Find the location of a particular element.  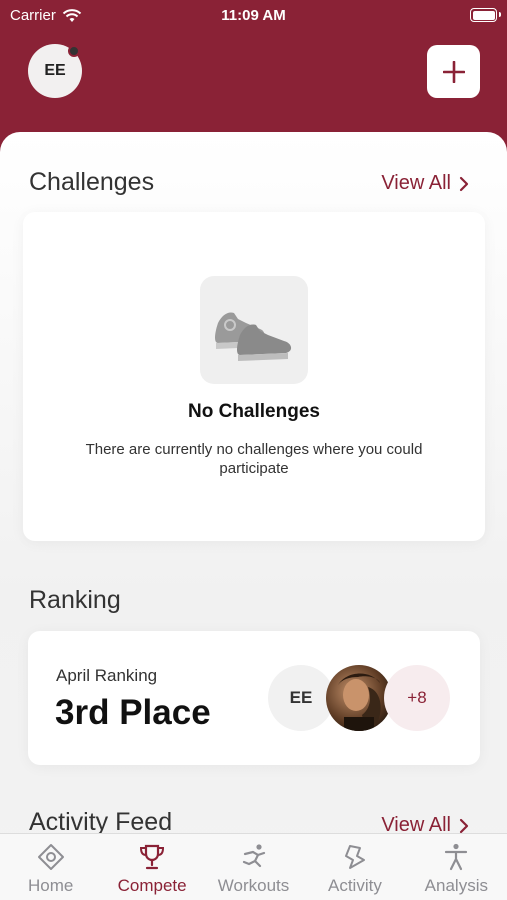

ranking-avatar-photo is located at coordinates (359, 698).